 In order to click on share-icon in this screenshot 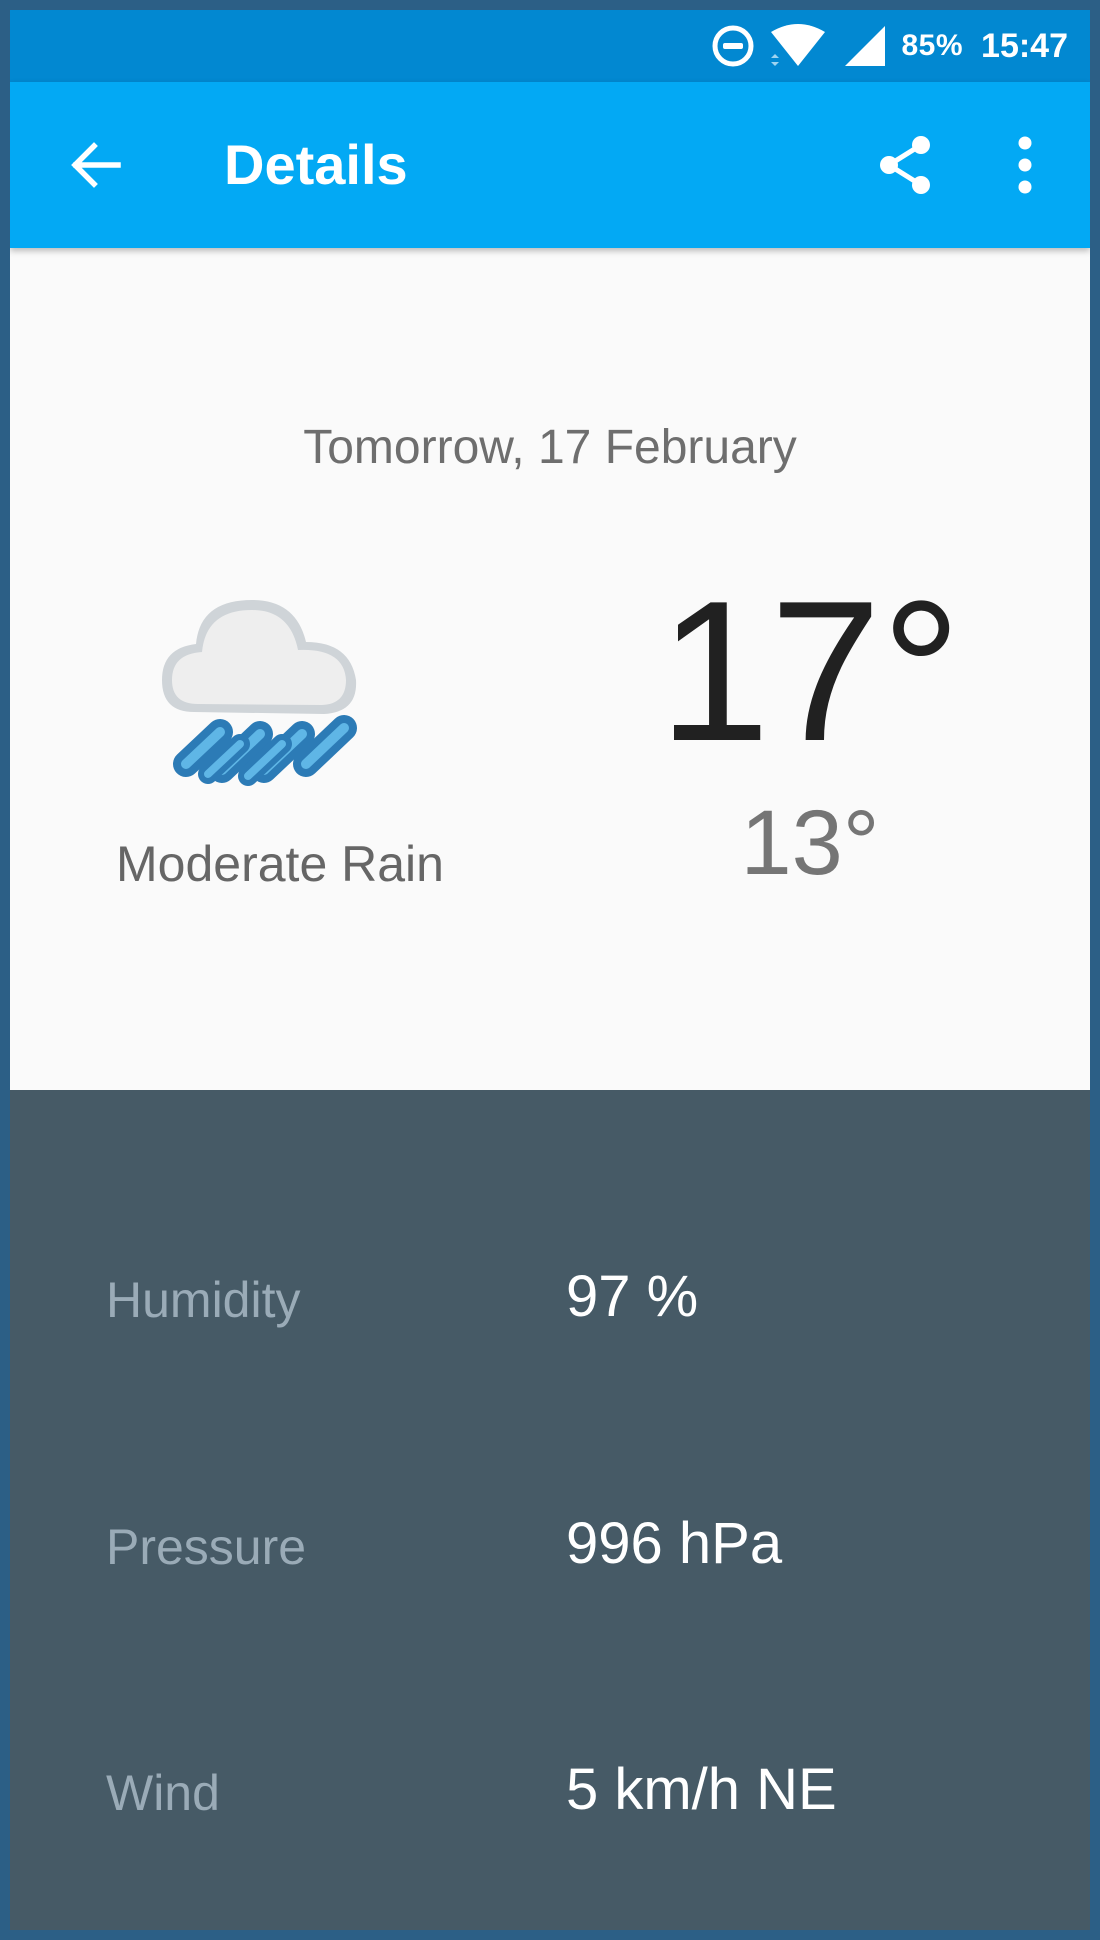, I will do `click(905, 165)`.